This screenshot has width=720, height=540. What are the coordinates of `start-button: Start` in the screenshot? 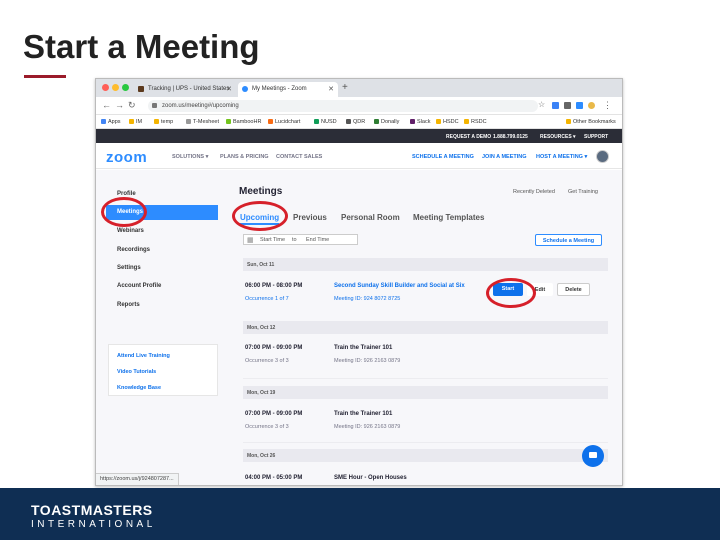 It's located at (508, 289).